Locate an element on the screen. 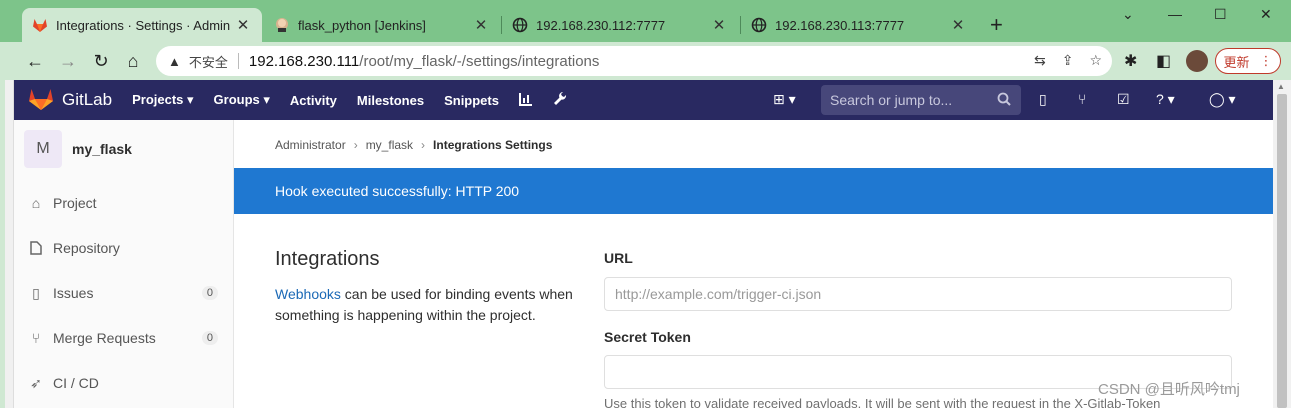  sidebar-item-label: Issues is located at coordinates (73, 293).